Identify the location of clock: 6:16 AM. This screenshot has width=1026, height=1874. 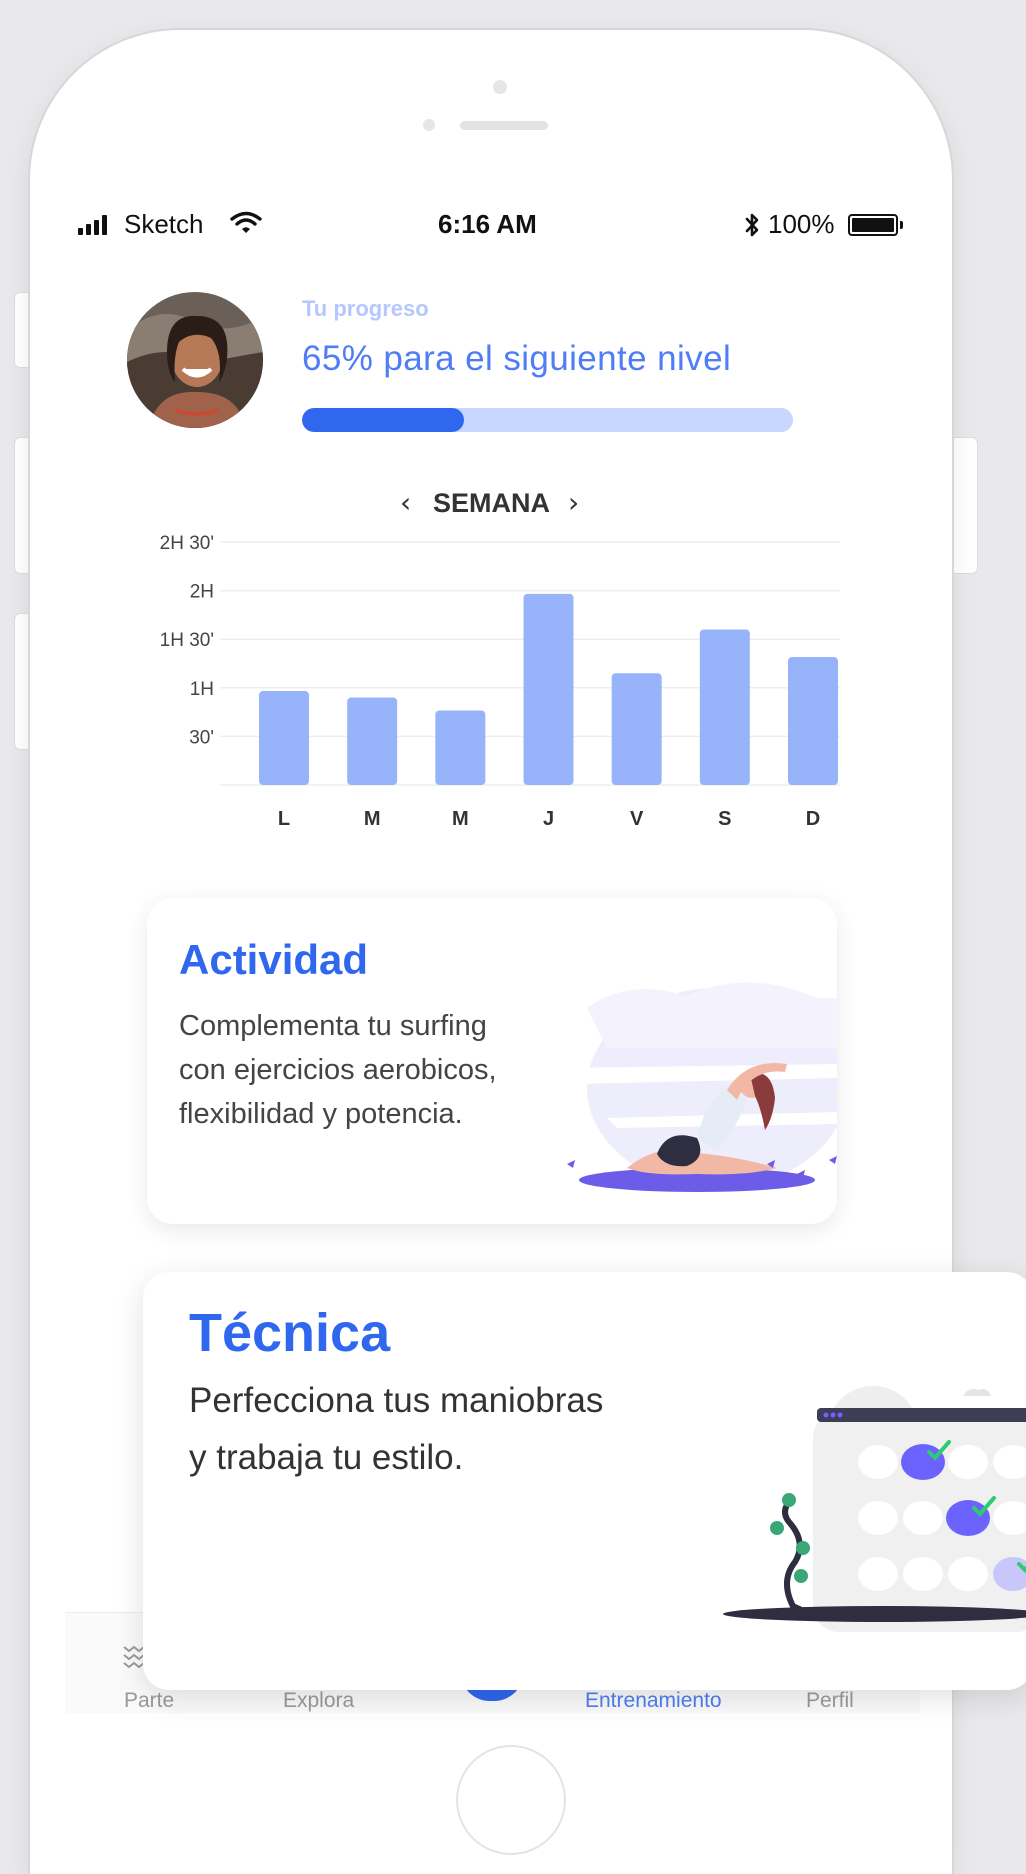
(487, 224).